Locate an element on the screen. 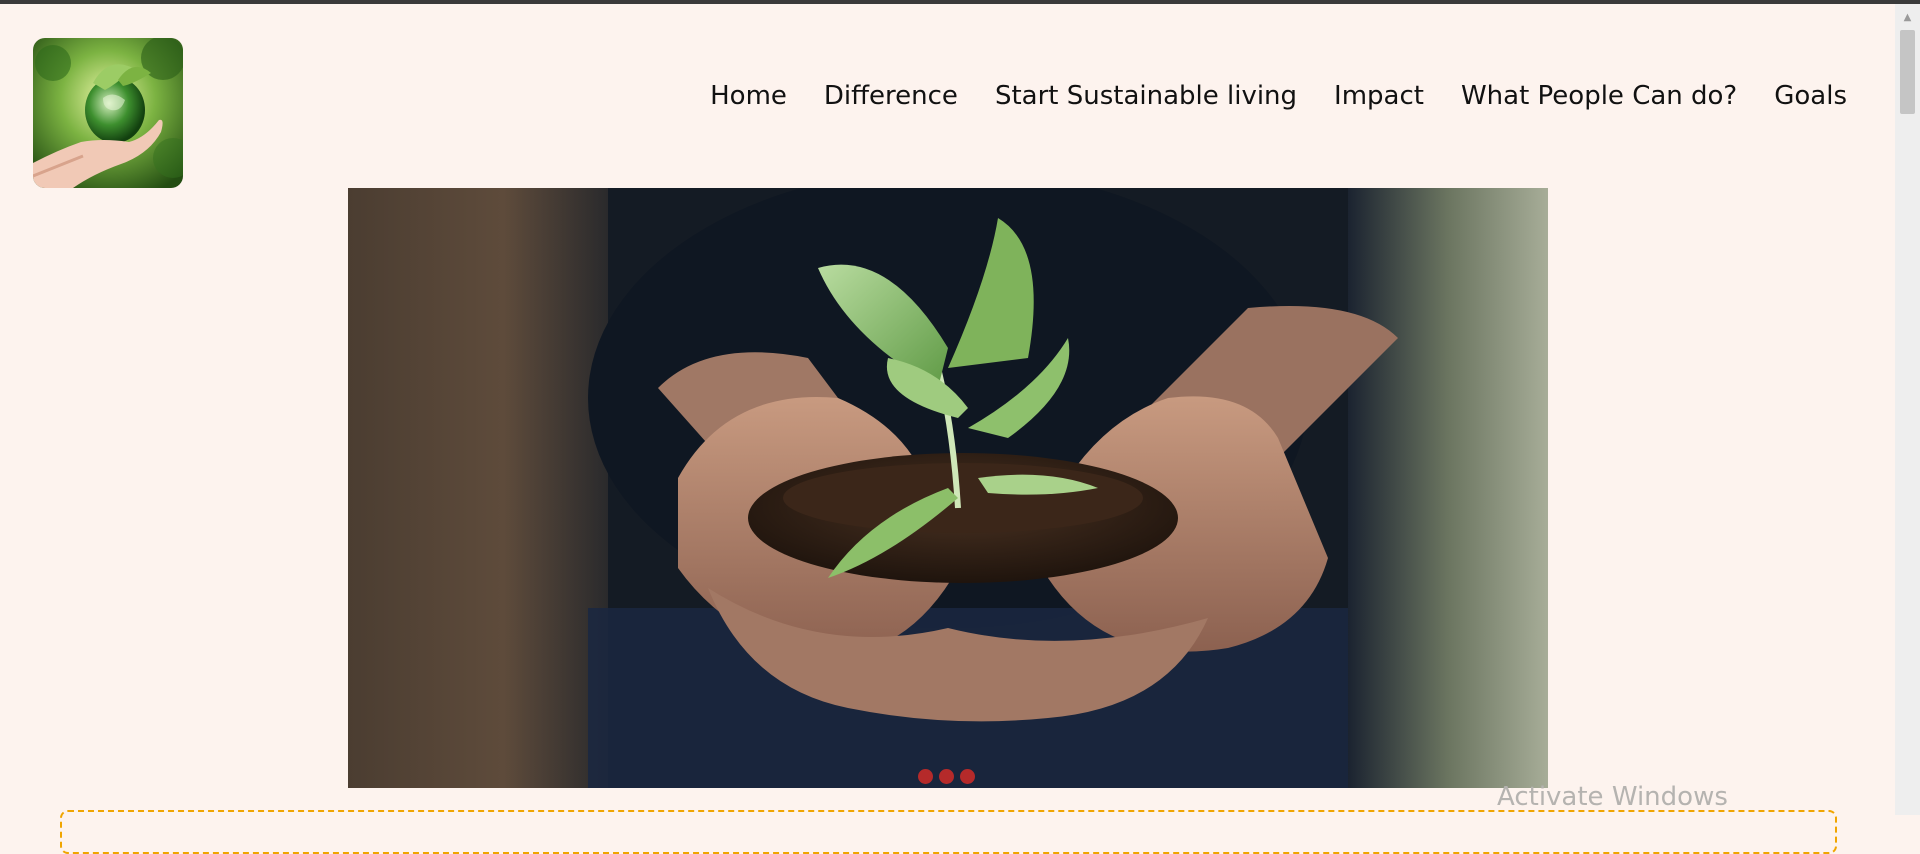  carousel-dots is located at coordinates (946, 776).